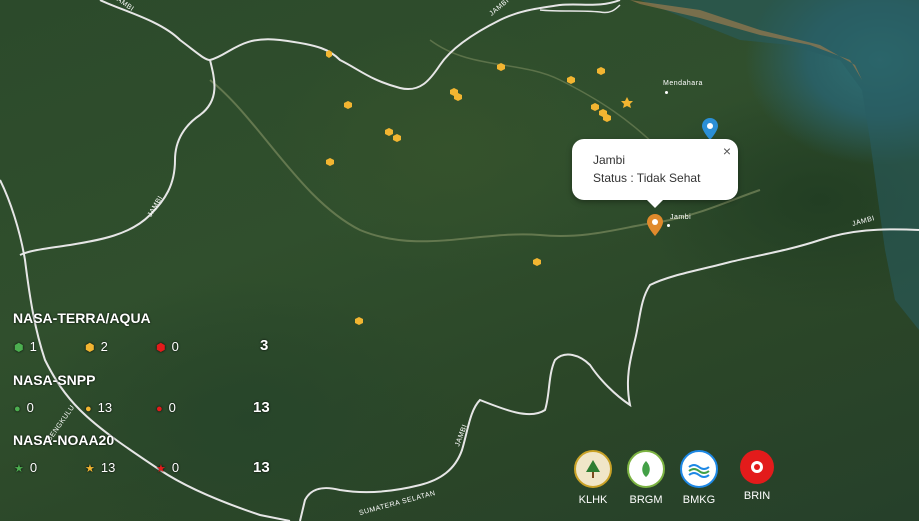  What do you see at coordinates (54, 380) in the screenshot?
I see `legend-title-snpp: NASA-SNPP` at bounding box center [54, 380].